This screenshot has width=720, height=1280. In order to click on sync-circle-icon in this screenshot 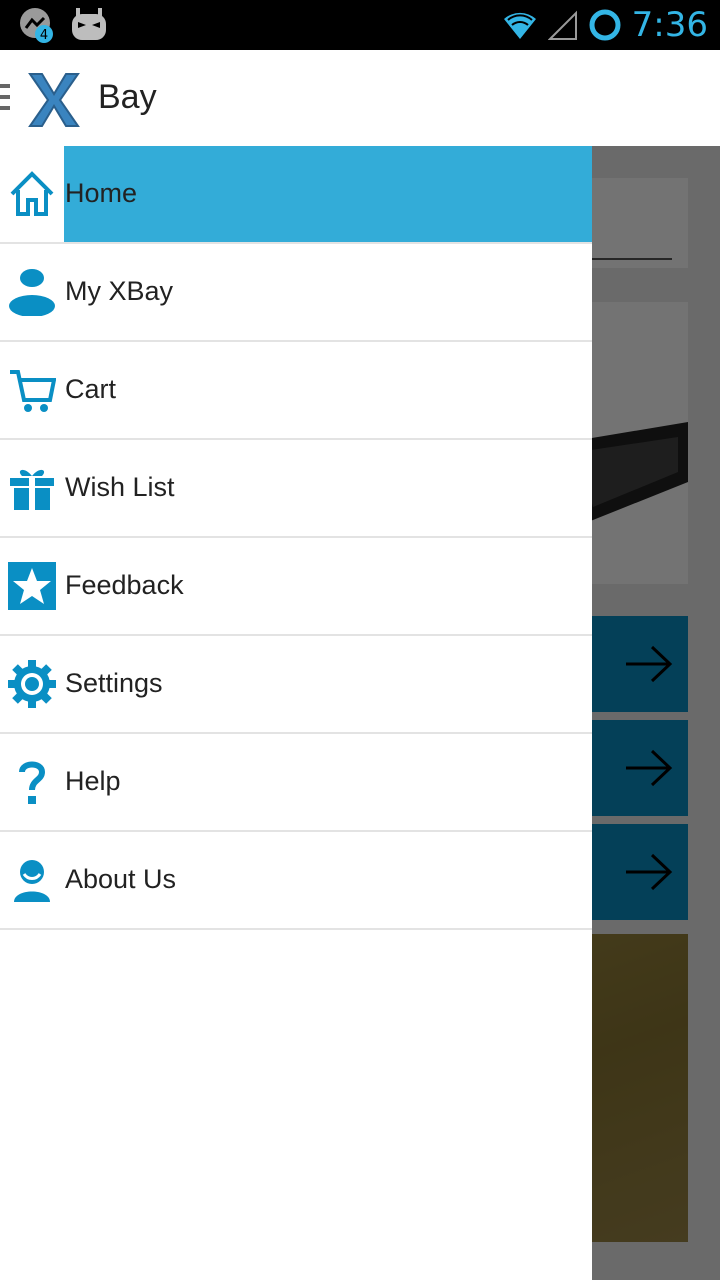, I will do `click(605, 25)`.